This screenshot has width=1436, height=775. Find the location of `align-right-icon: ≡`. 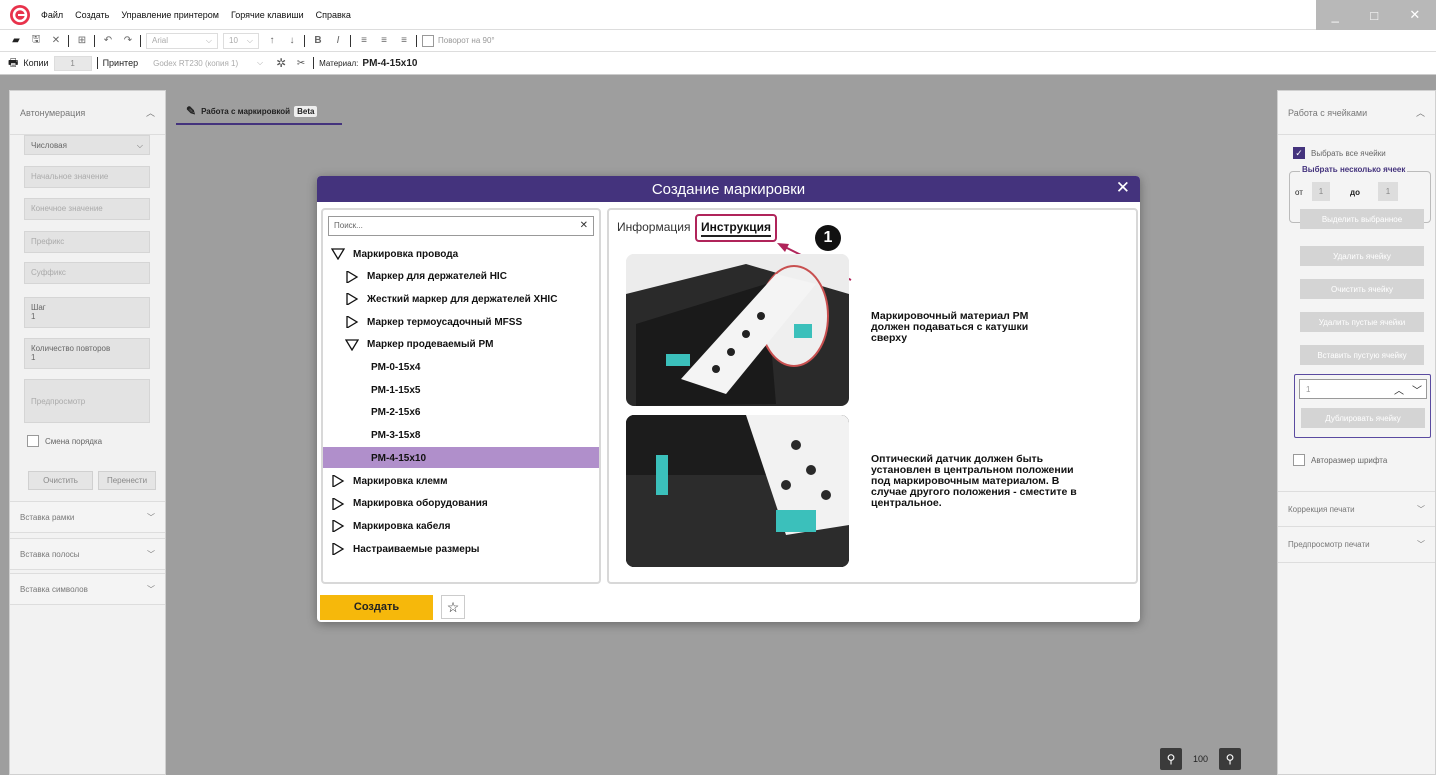

align-right-icon: ≡ is located at coordinates (404, 41).